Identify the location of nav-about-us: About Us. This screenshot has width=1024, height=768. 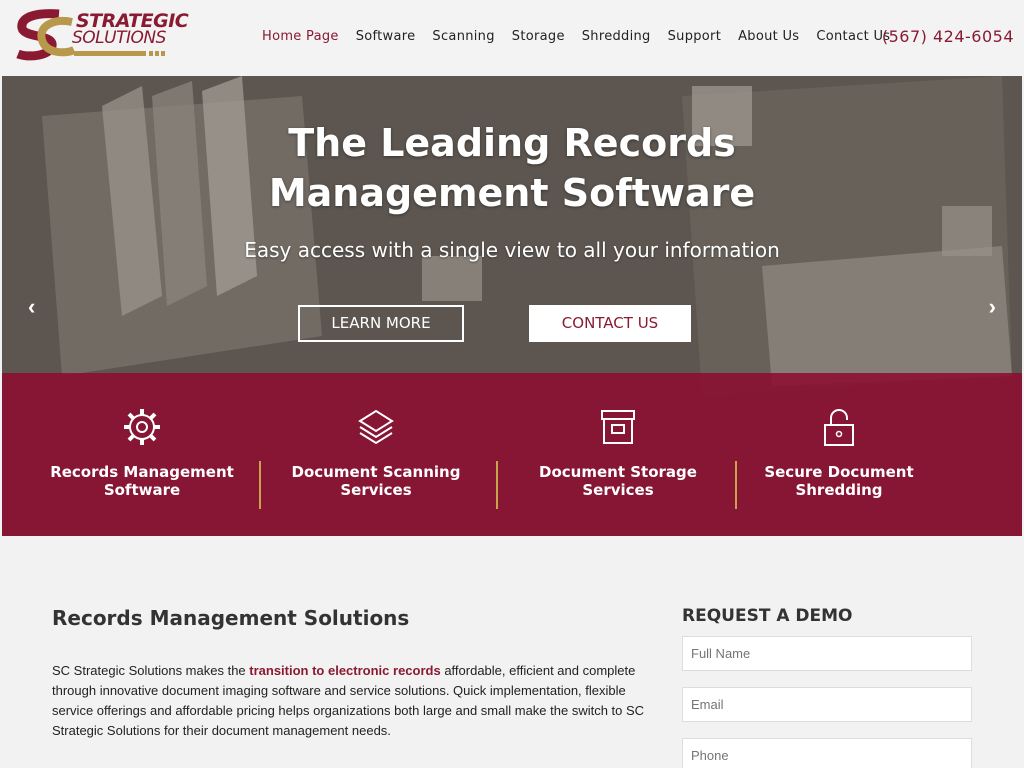
(768, 36).